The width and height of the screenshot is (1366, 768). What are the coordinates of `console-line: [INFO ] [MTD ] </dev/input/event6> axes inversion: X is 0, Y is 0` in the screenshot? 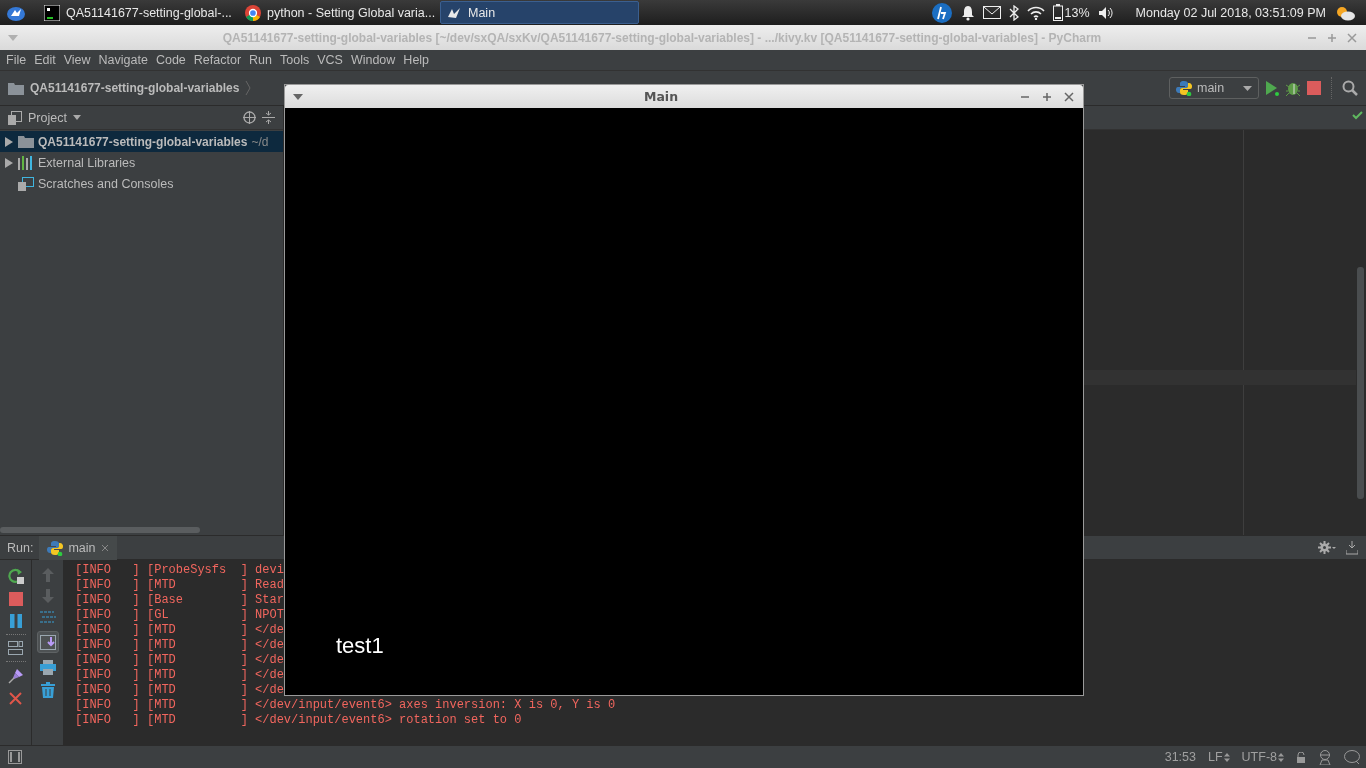 It's located at (345, 705).